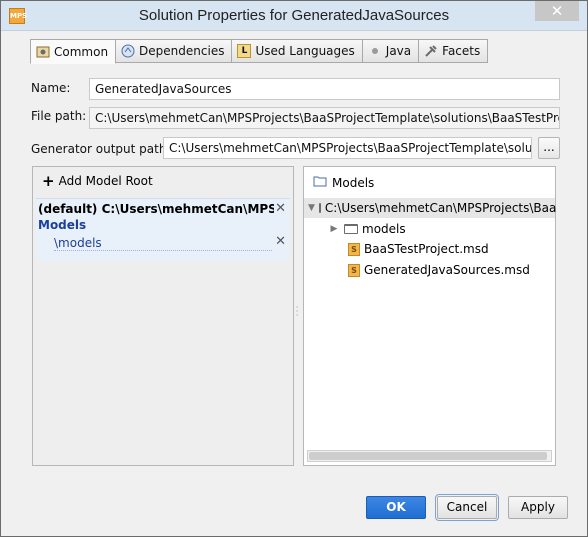  Describe the element at coordinates (431, 51) in the screenshot. I see `facets-icon` at that location.